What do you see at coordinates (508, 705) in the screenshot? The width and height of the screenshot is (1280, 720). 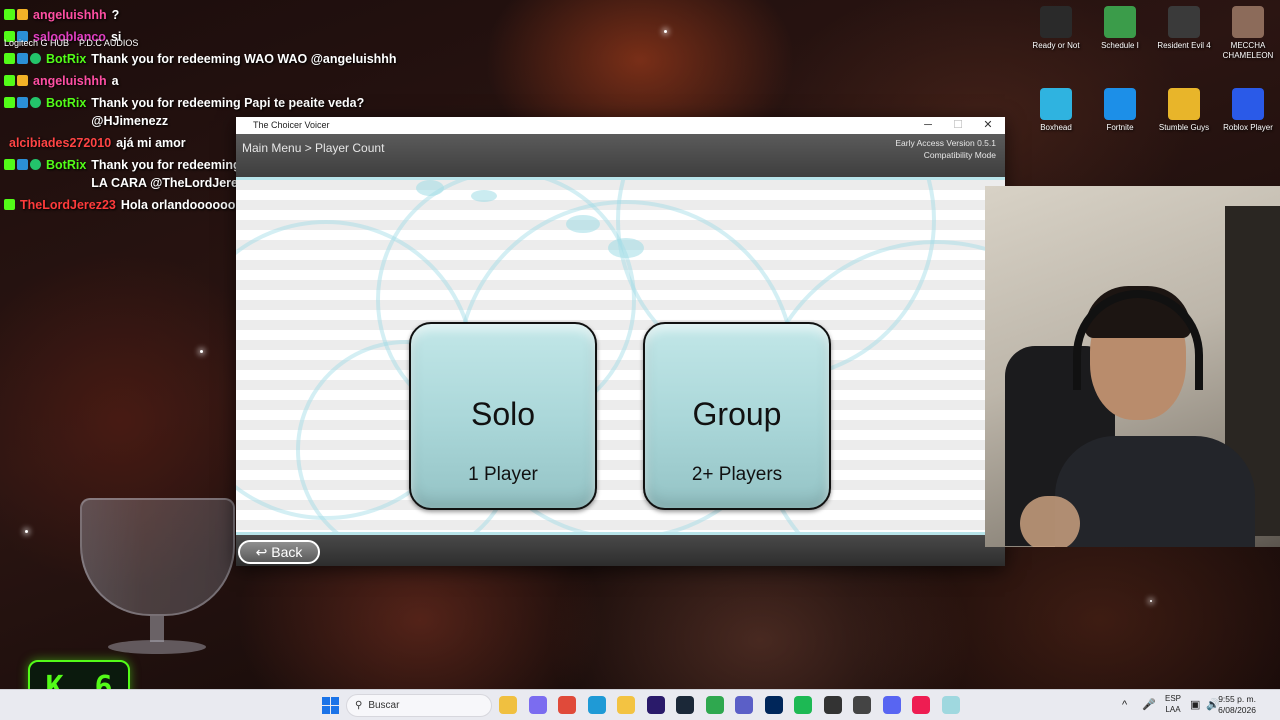 I see `file-explorer-icon` at bounding box center [508, 705].